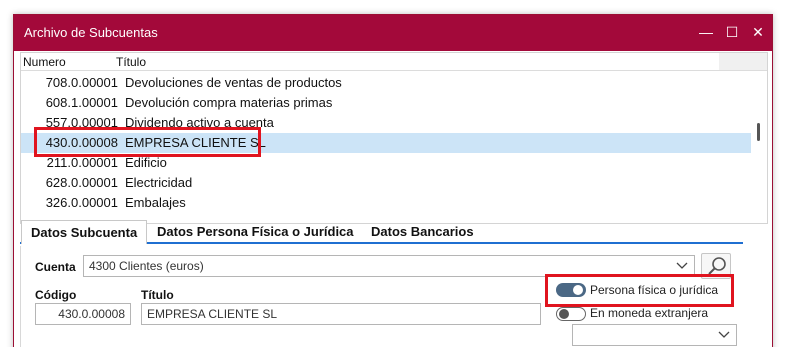 The height and width of the screenshot is (347, 786). I want to click on chevron-down-icon, so click(724, 336).